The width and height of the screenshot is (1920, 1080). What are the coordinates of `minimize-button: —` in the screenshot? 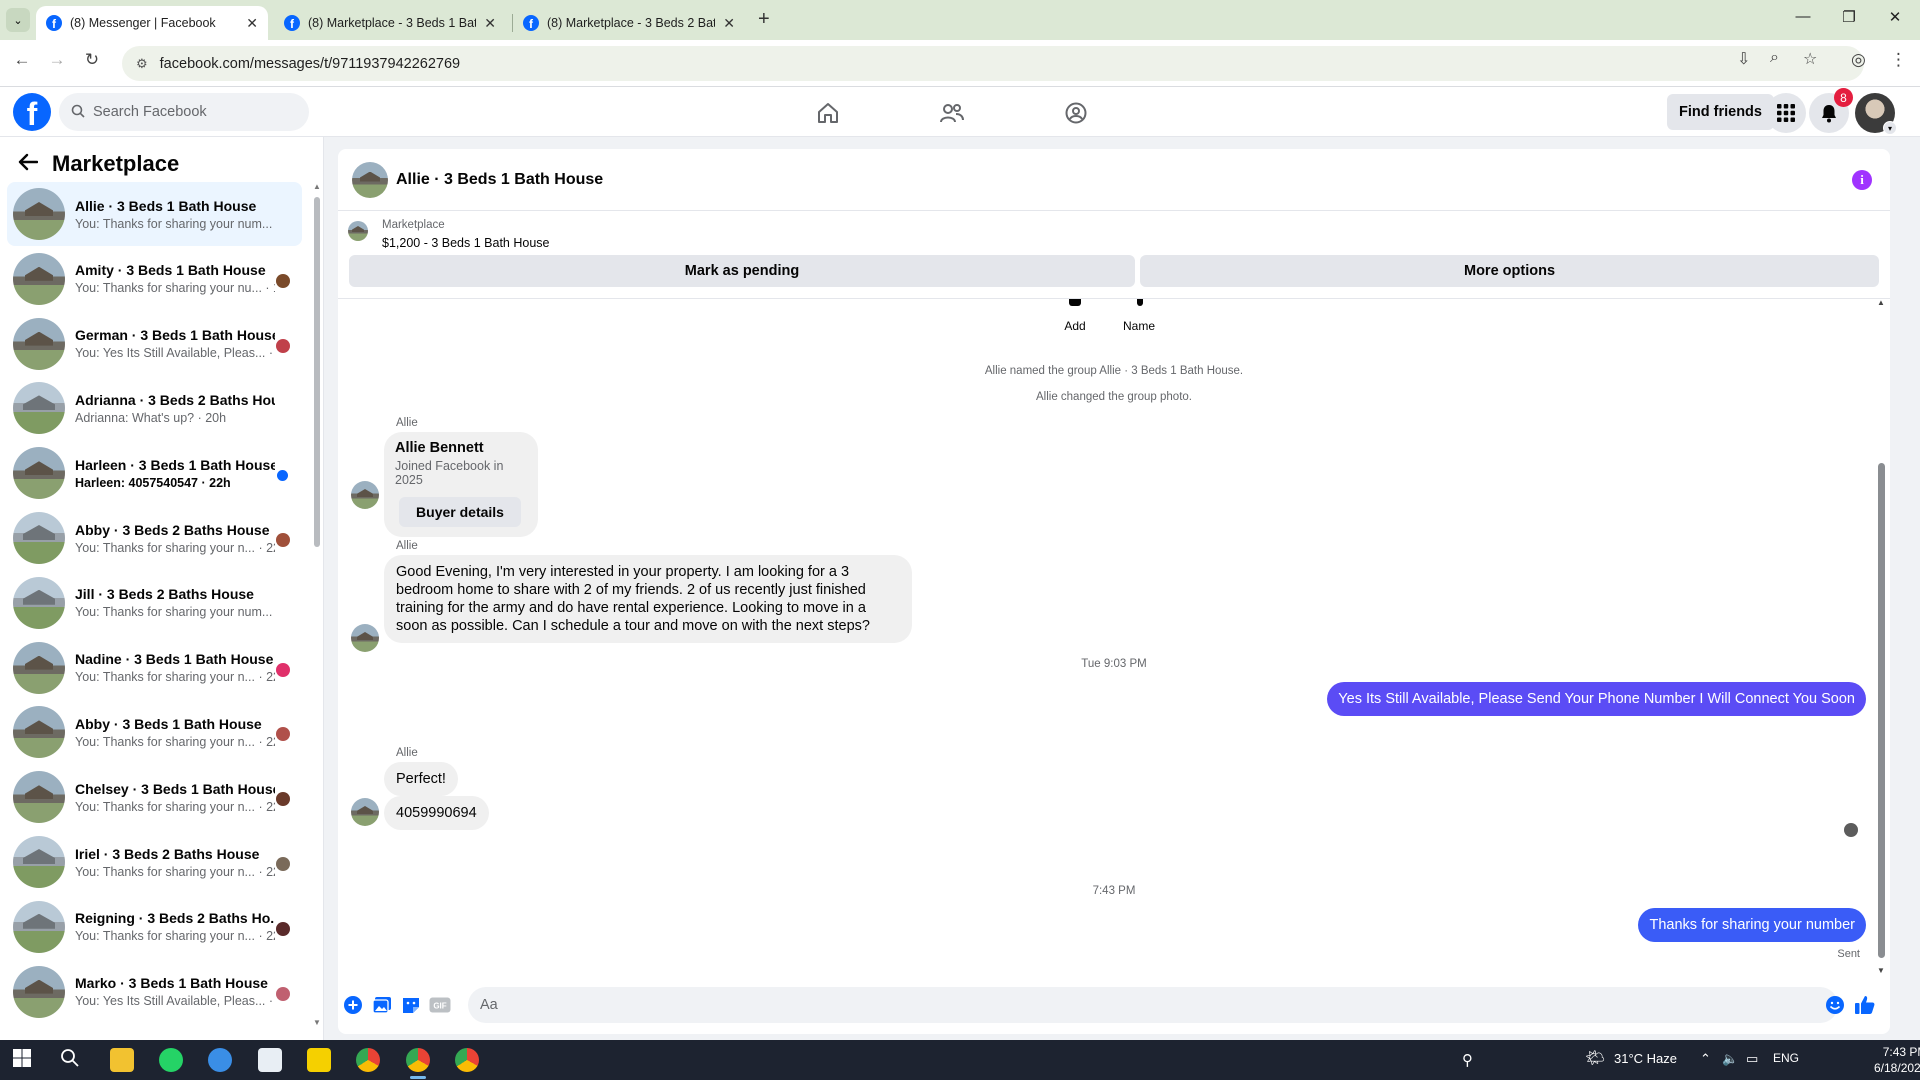 It's located at (1803, 16).